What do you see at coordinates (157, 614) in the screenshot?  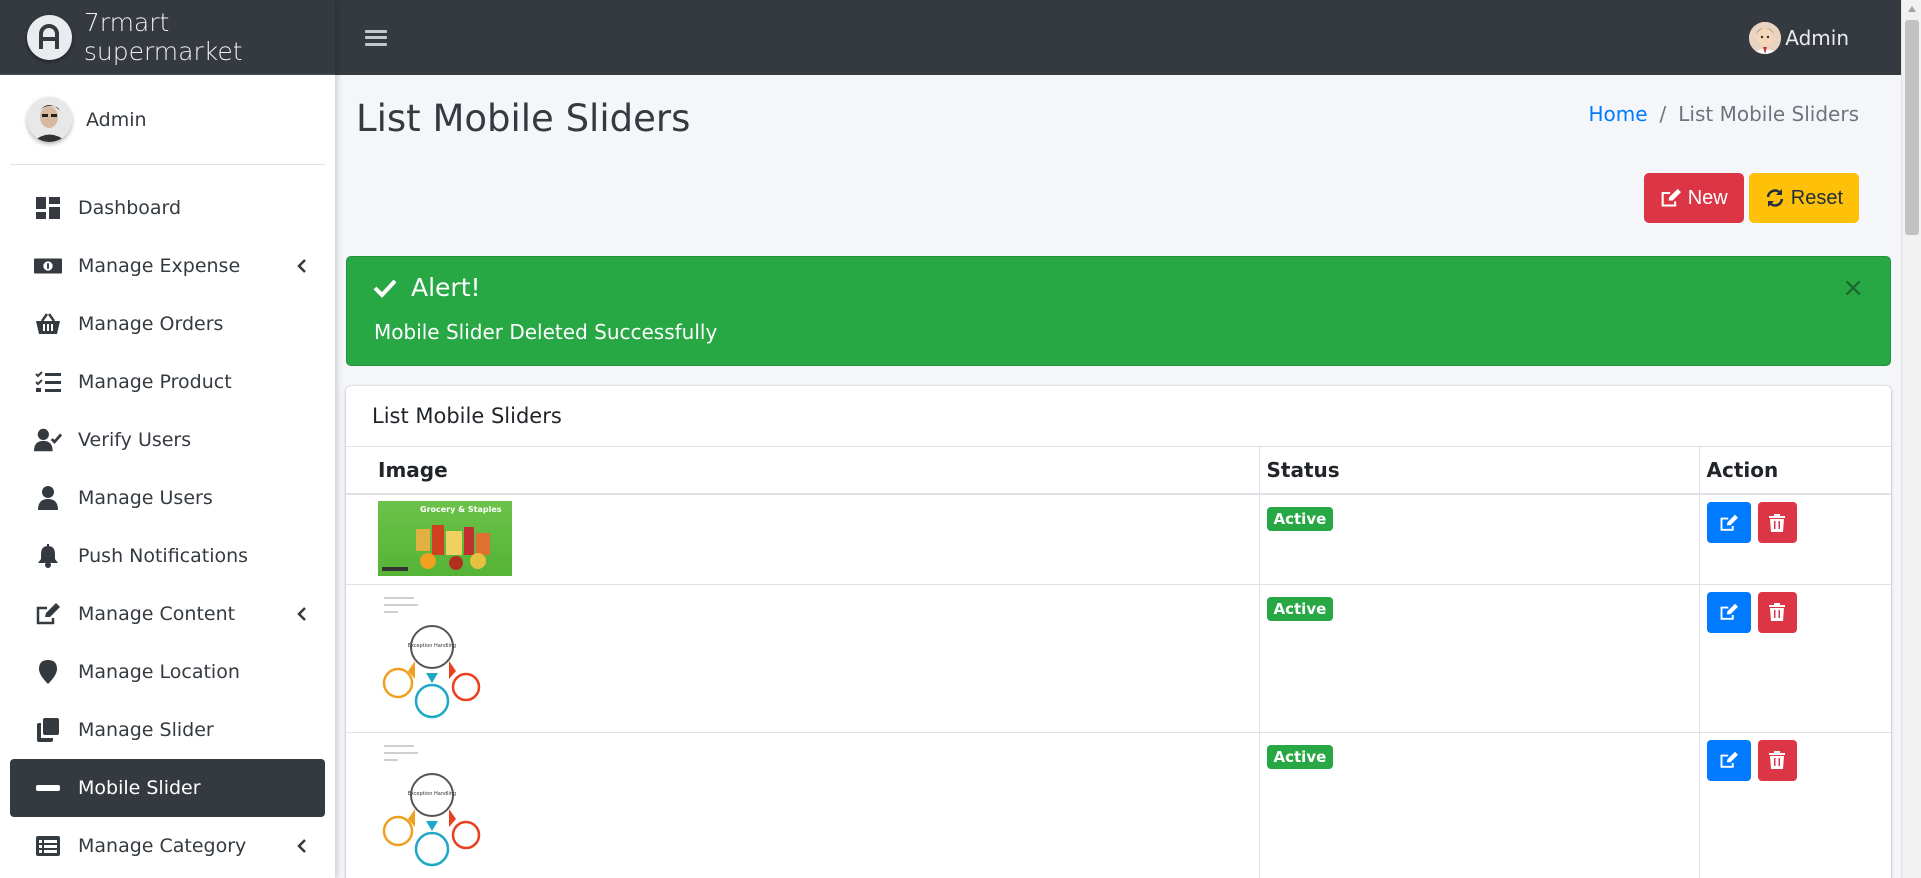 I see `sidebar-item-label: Manage Content` at bounding box center [157, 614].